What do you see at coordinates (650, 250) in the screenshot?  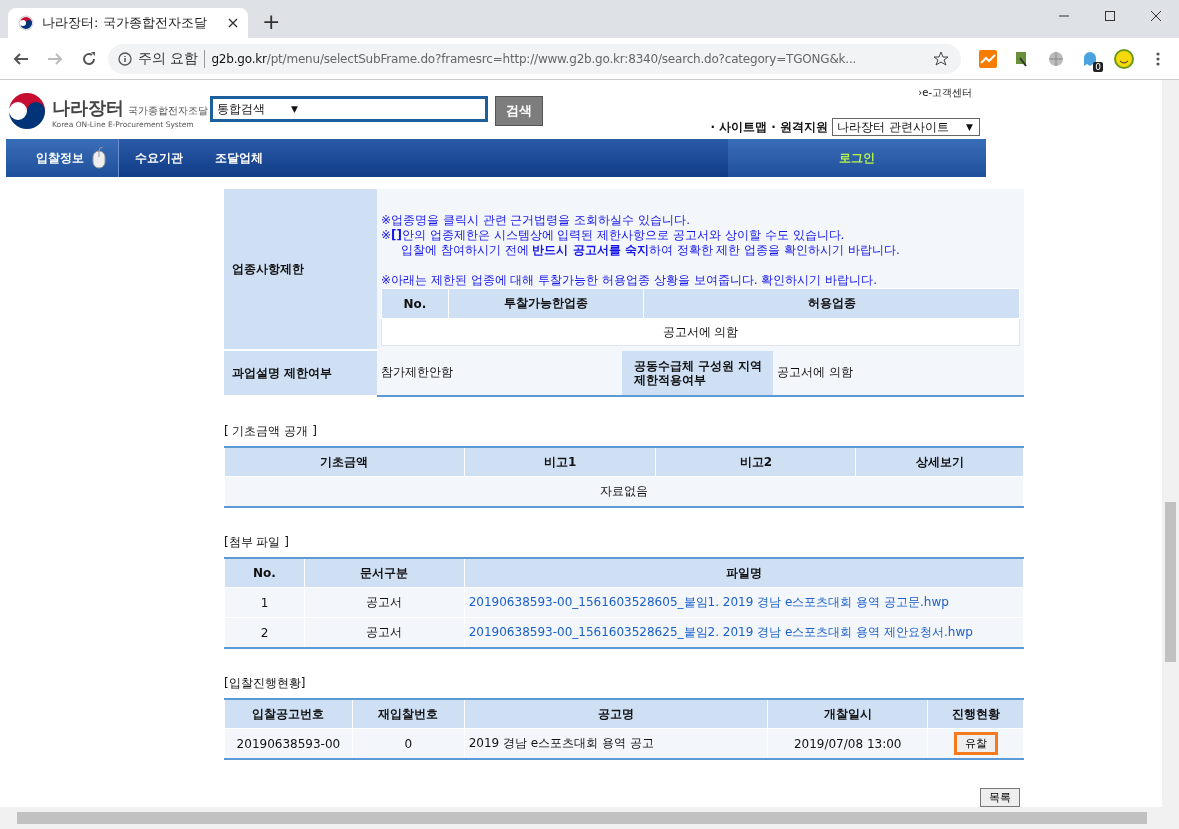 I see `notice-text: 입찰에 참여하시기 전에 반드시 공고서를 숙지하여 정확한 제한 업종을 확인하시기 바랍니다.` at bounding box center [650, 250].